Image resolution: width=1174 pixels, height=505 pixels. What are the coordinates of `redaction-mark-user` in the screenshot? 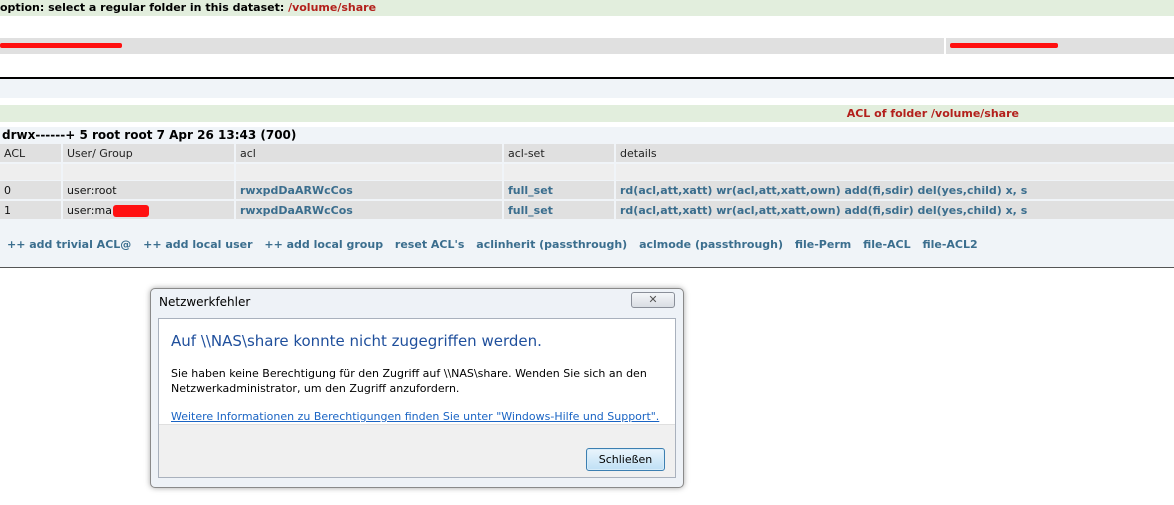 It's located at (131, 211).